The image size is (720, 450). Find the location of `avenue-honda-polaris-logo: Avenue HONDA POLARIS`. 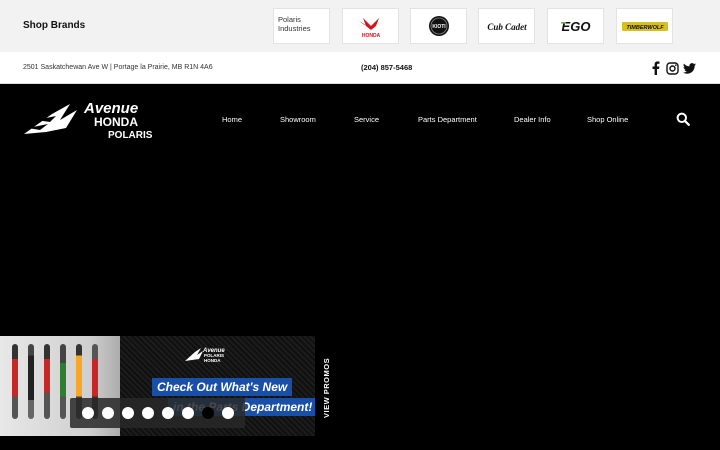

avenue-honda-polaris-logo: Avenue HONDA POLARIS is located at coordinates (91, 119).